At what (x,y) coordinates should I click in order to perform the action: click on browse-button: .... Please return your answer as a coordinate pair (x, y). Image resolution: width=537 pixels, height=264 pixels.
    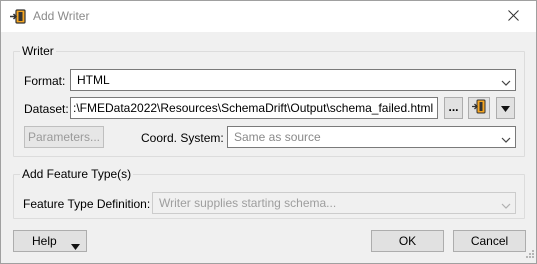
    Looking at the image, I should click on (453, 108).